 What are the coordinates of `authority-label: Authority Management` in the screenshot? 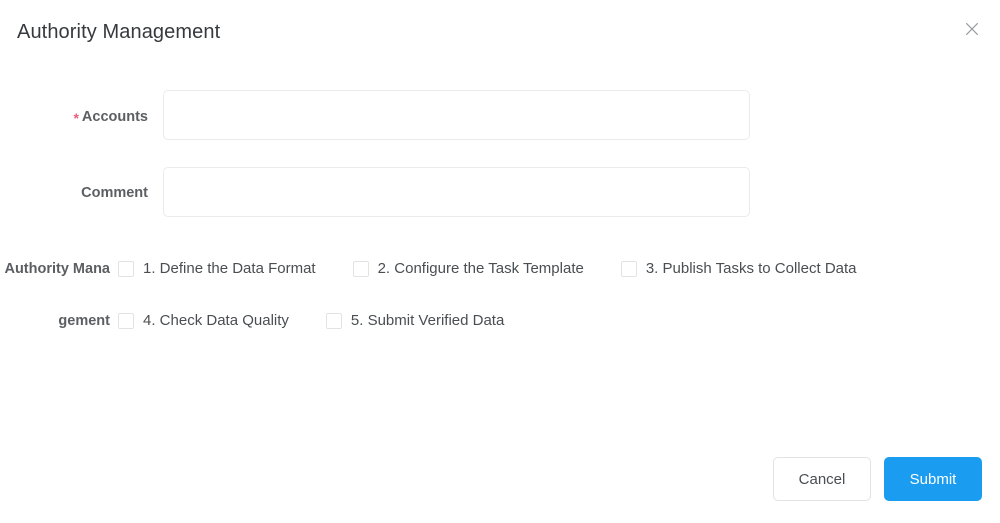 It's located at (57, 295).